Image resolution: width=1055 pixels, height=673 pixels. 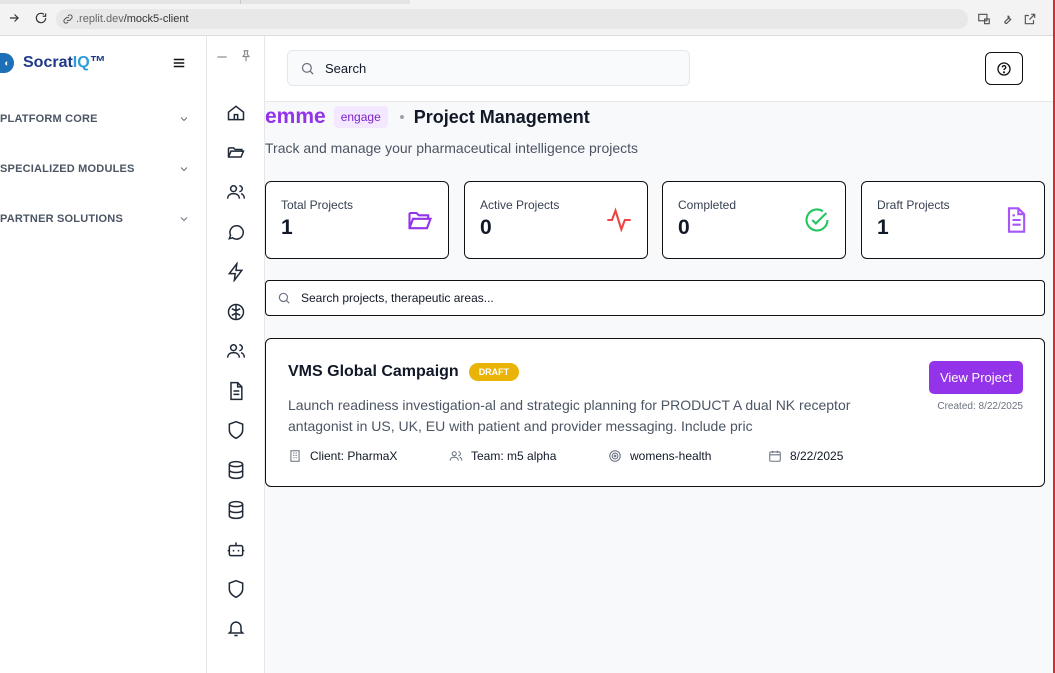 What do you see at coordinates (236, 628) in the screenshot?
I see `bell-icon` at bounding box center [236, 628].